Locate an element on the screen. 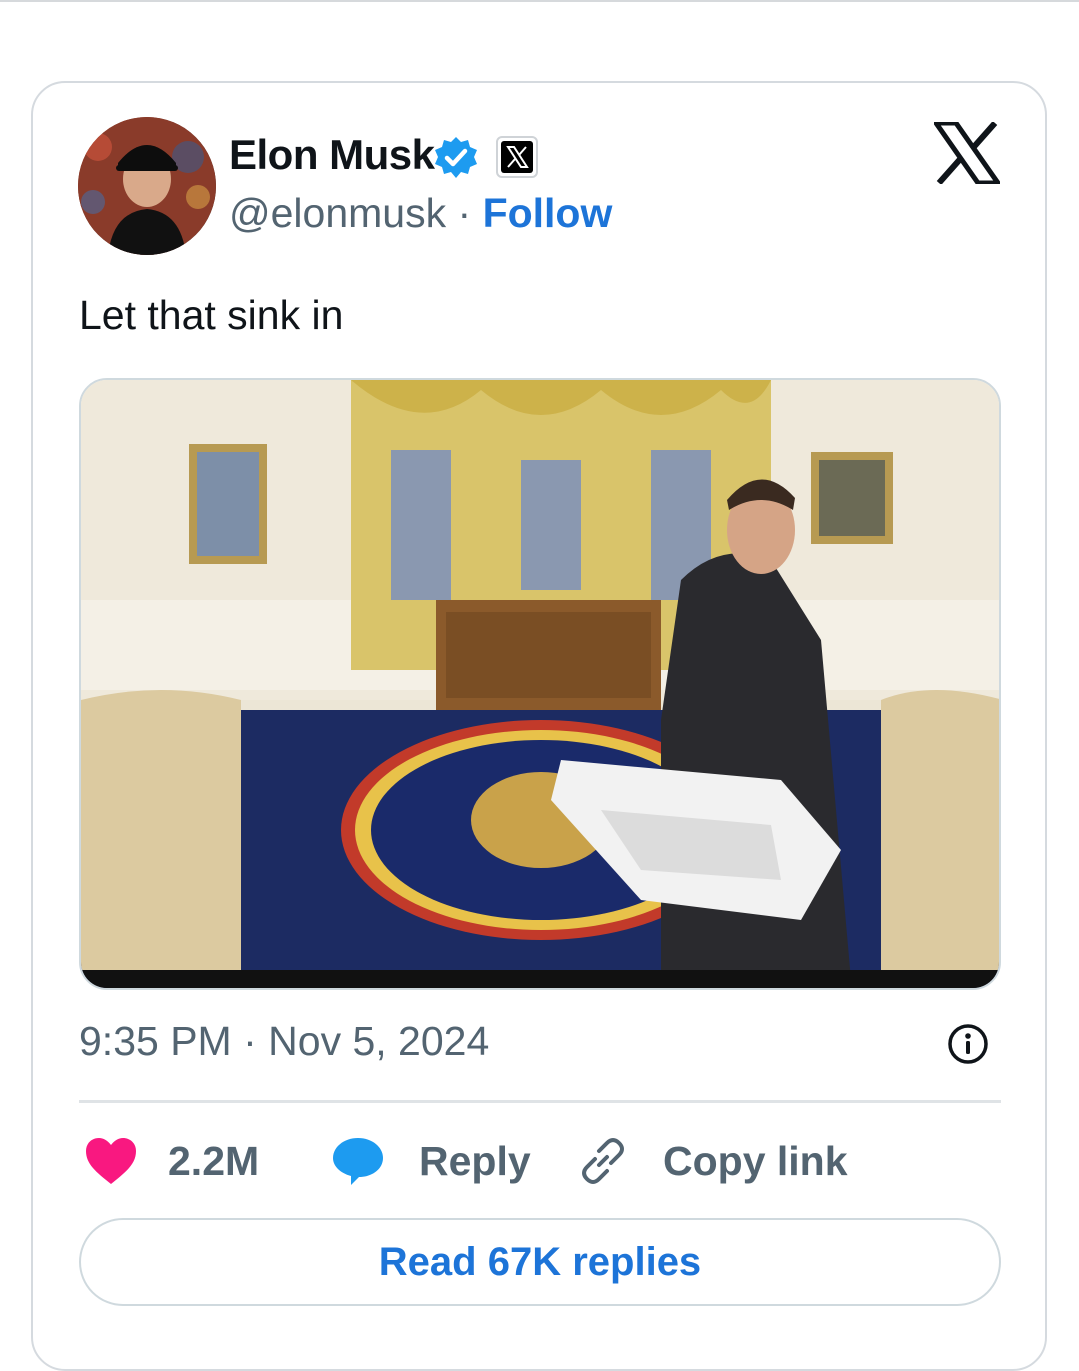  follow-button: Follow is located at coordinates (548, 213).